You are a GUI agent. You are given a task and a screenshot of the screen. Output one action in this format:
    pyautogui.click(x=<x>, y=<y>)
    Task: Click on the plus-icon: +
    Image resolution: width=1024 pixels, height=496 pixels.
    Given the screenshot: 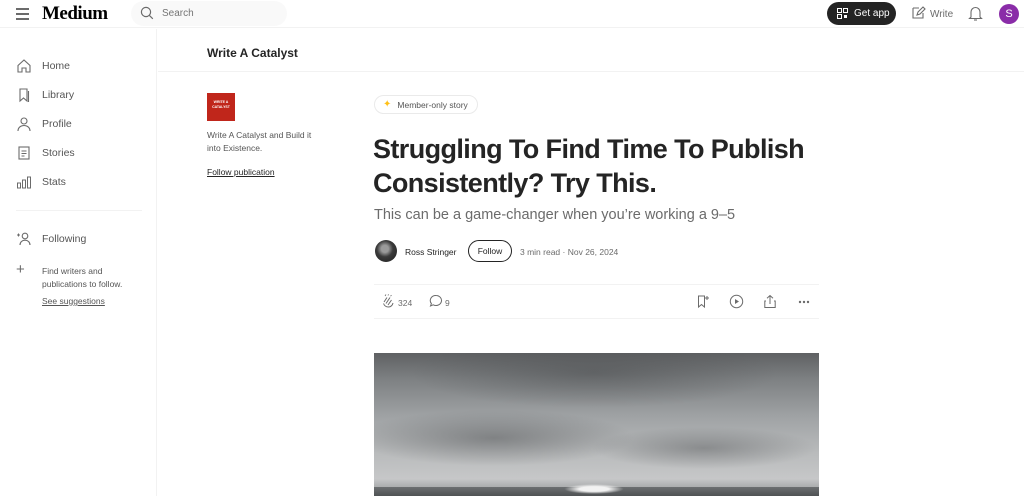 What is the action you would take?
    pyautogui.click(x=20, y=269)
    